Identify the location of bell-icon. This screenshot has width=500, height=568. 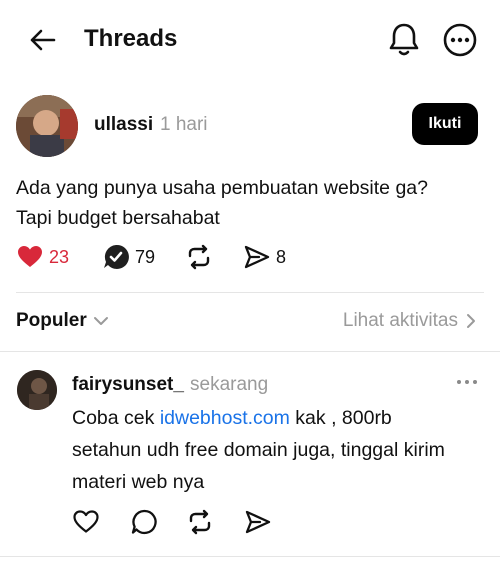
(404, 39).